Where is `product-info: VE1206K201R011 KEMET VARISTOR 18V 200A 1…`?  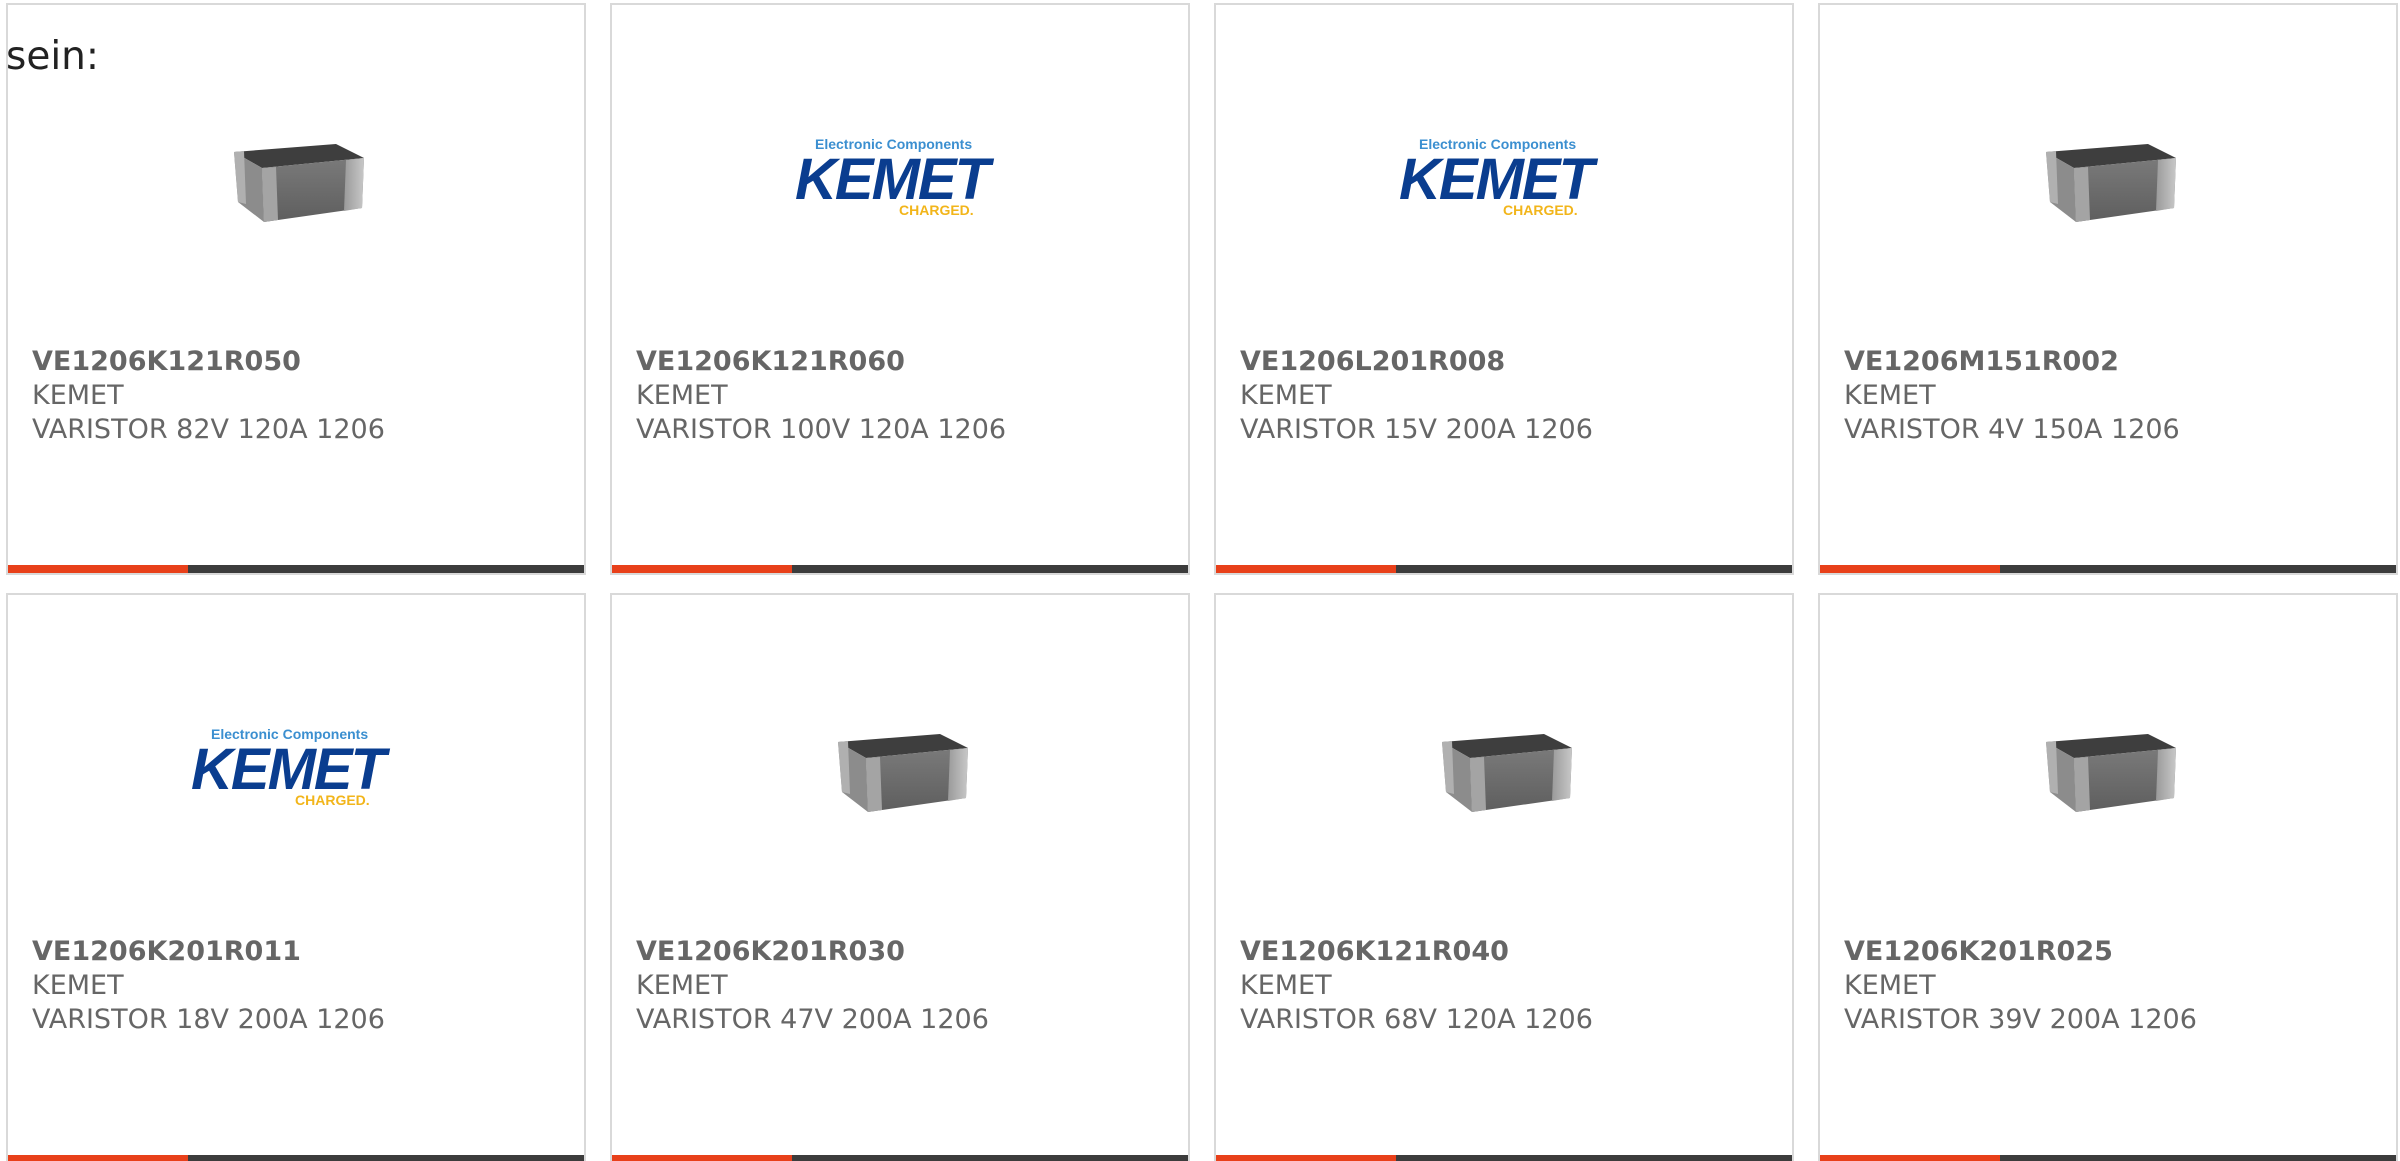
product-info: VE1206K201R011 KEMET VARISTOR 18V 200A 1… is located at coordinates (298, 986).